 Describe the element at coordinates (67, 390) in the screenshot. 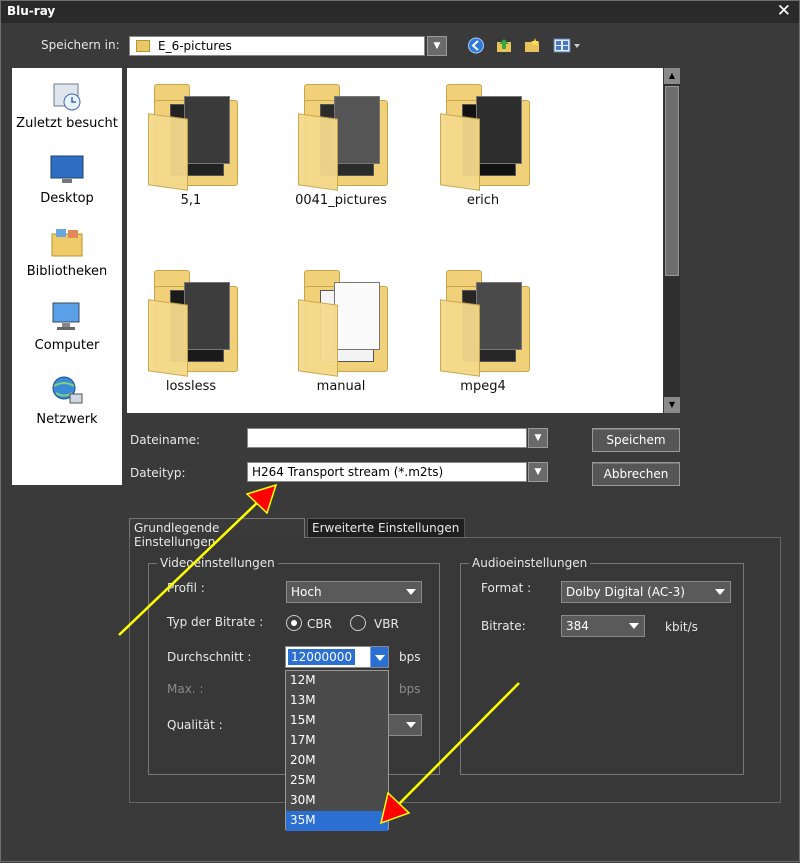

I see `network-icon` at that location.